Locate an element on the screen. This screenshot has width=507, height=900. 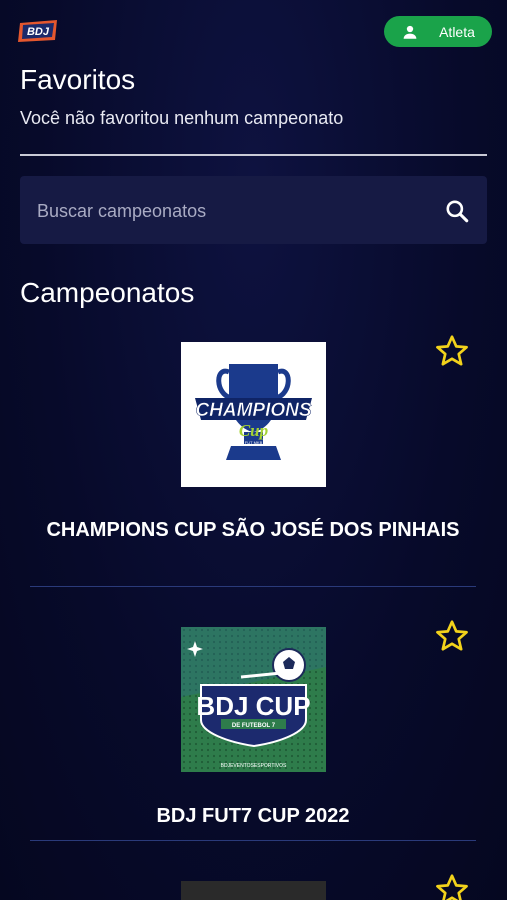
svg-text: BDJ CUP is located at coordinates (253, 706).